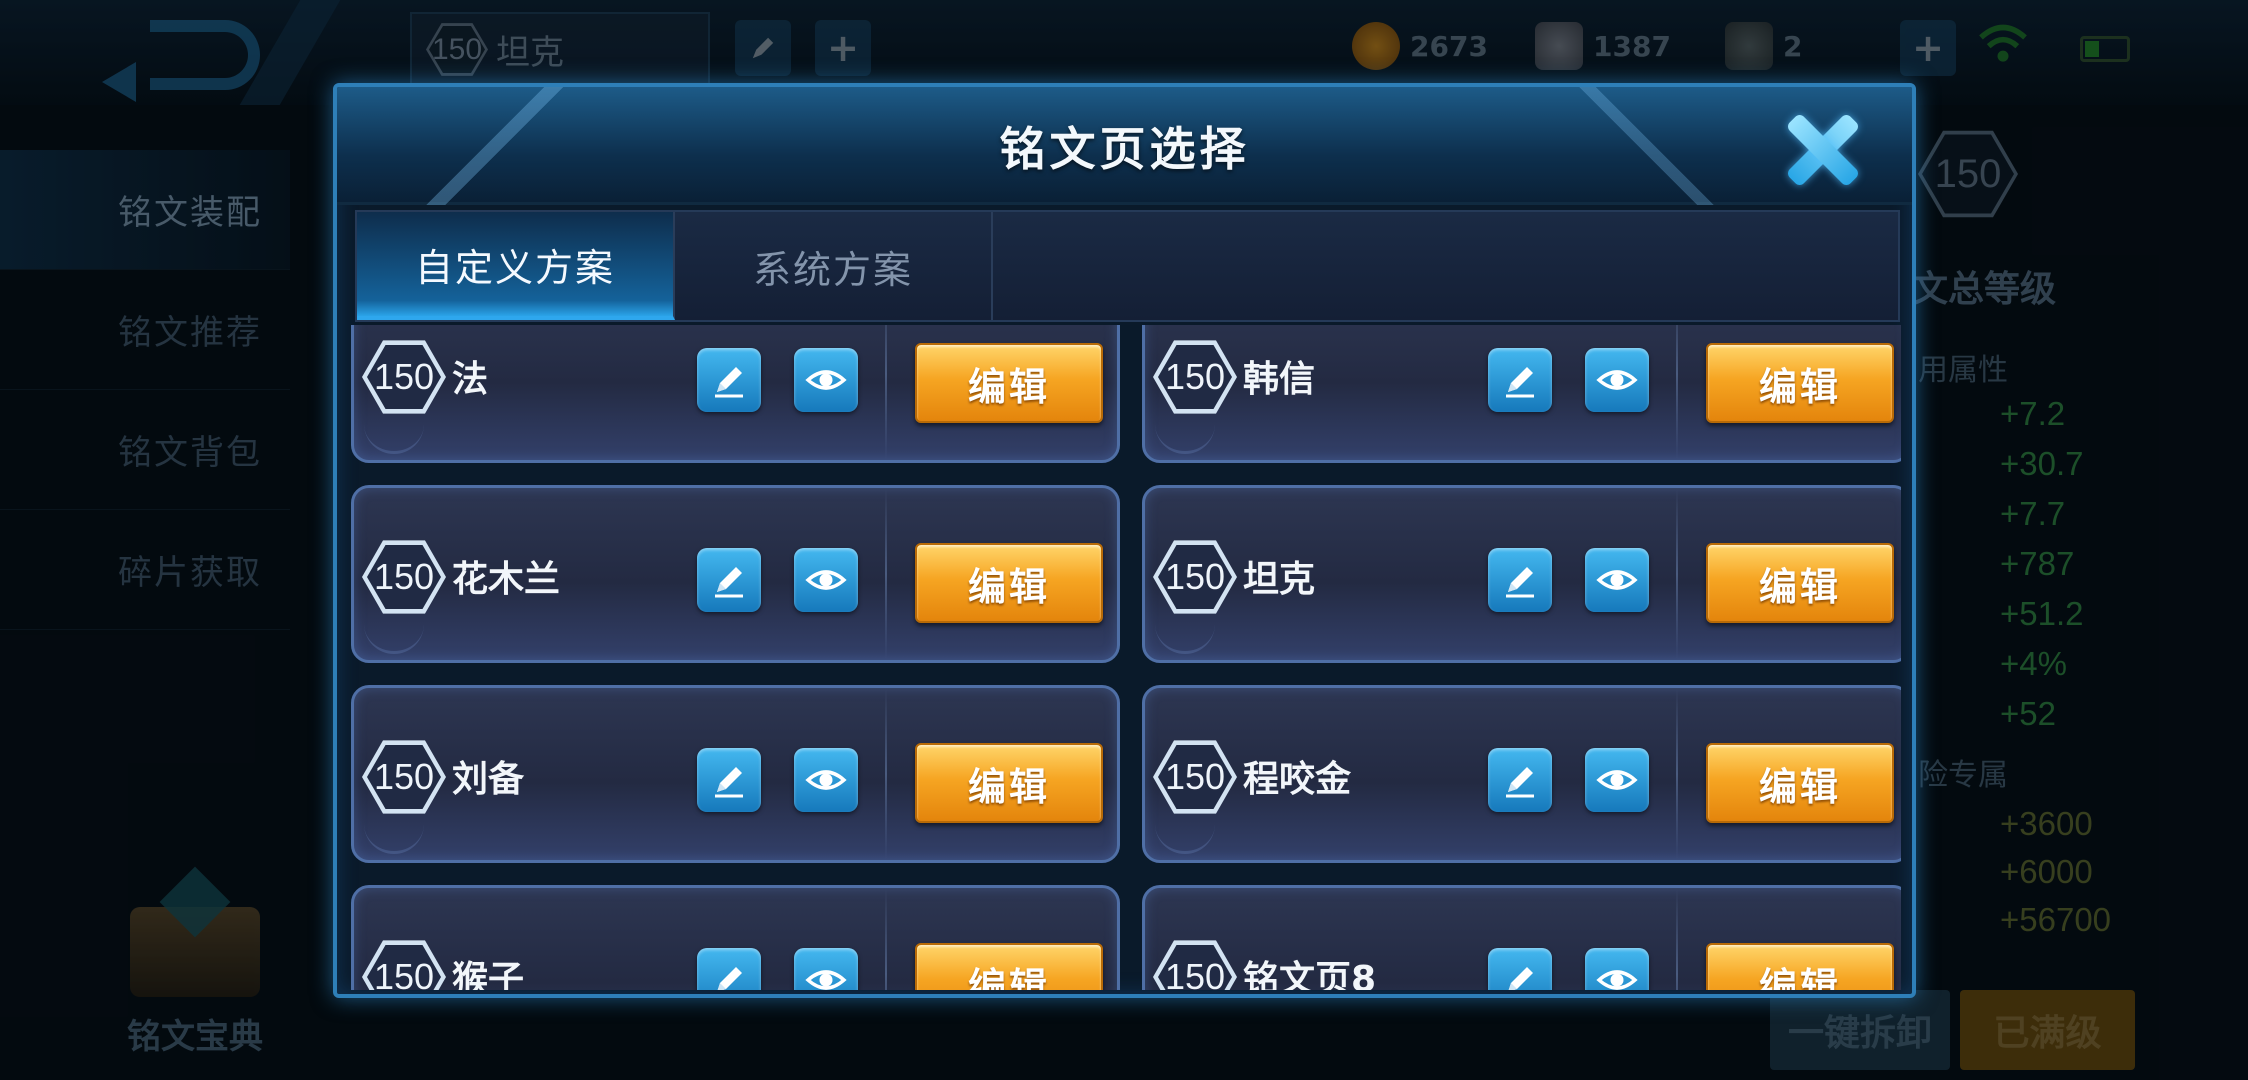  I want to click on rune-page-card: 150 韩信 编辑, so click(1521, 394).